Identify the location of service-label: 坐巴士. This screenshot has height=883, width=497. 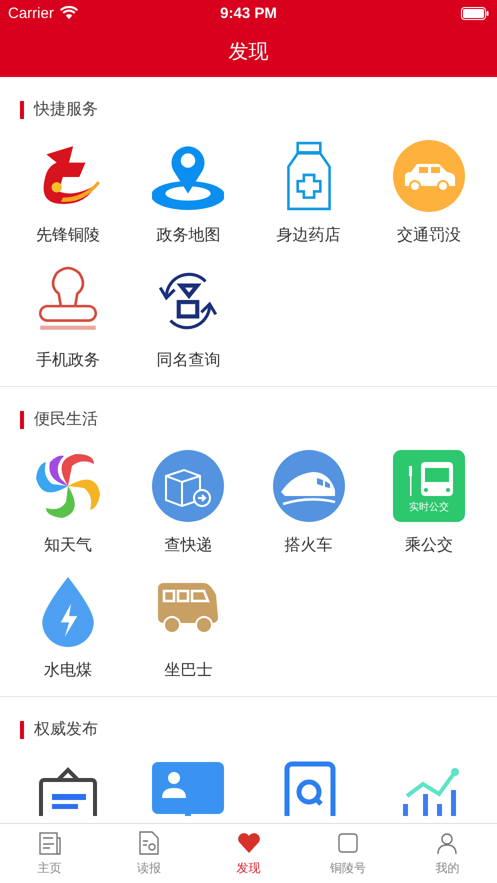
(188, 670).